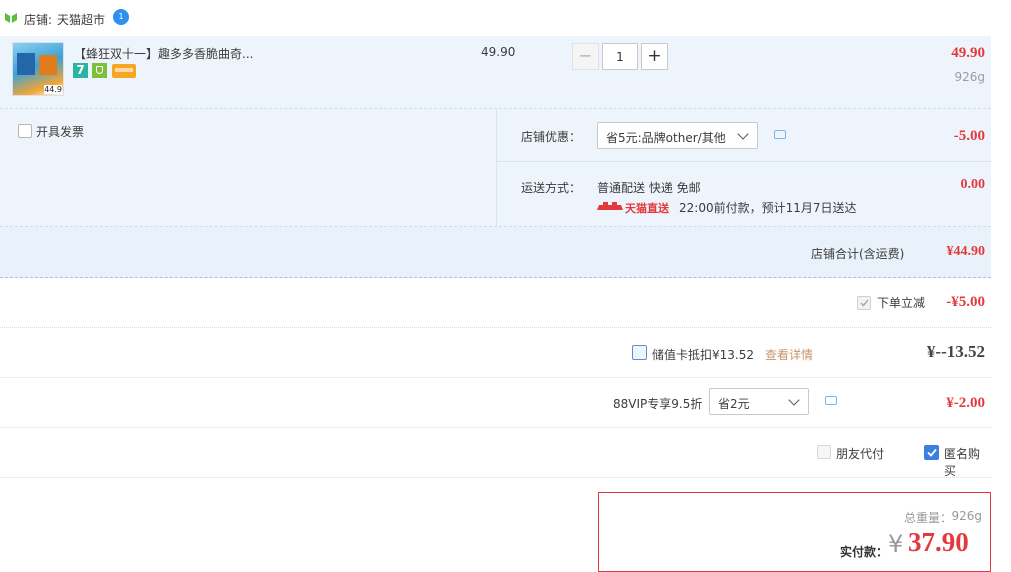 This screenshot has width=1011, height=572. Describe the element at coordinates (124, 71) in the screenshot. I see `credit-card-icon` at that location.